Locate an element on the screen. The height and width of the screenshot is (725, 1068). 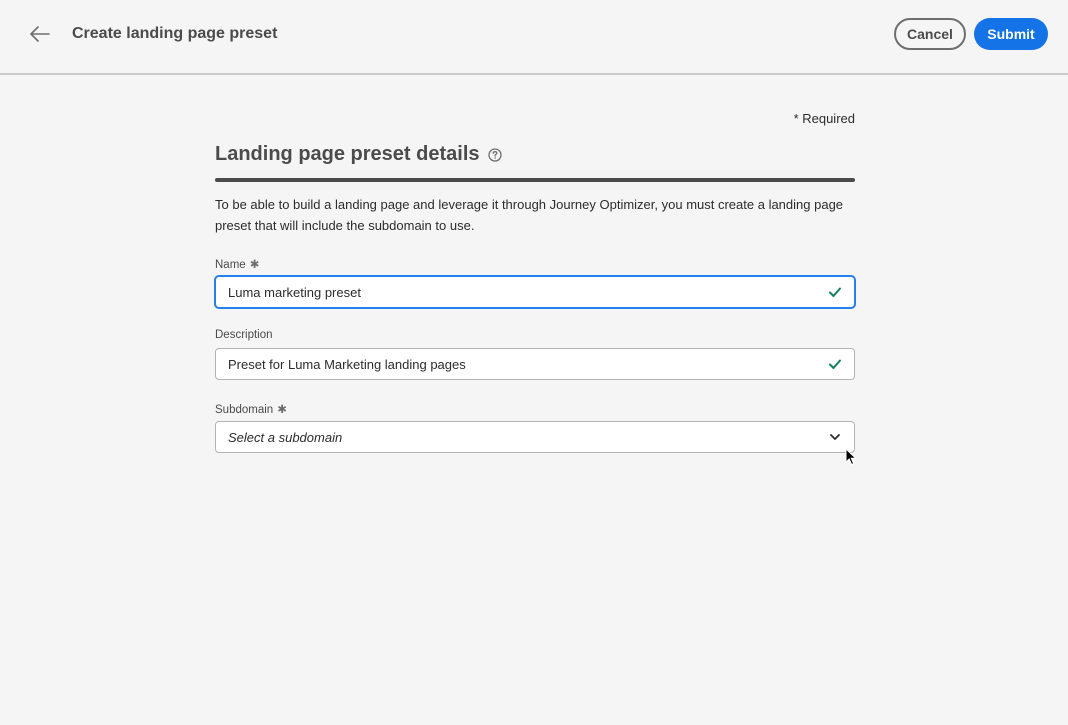
section-heading: Landing page preset details is located at coordinates (358, 154).